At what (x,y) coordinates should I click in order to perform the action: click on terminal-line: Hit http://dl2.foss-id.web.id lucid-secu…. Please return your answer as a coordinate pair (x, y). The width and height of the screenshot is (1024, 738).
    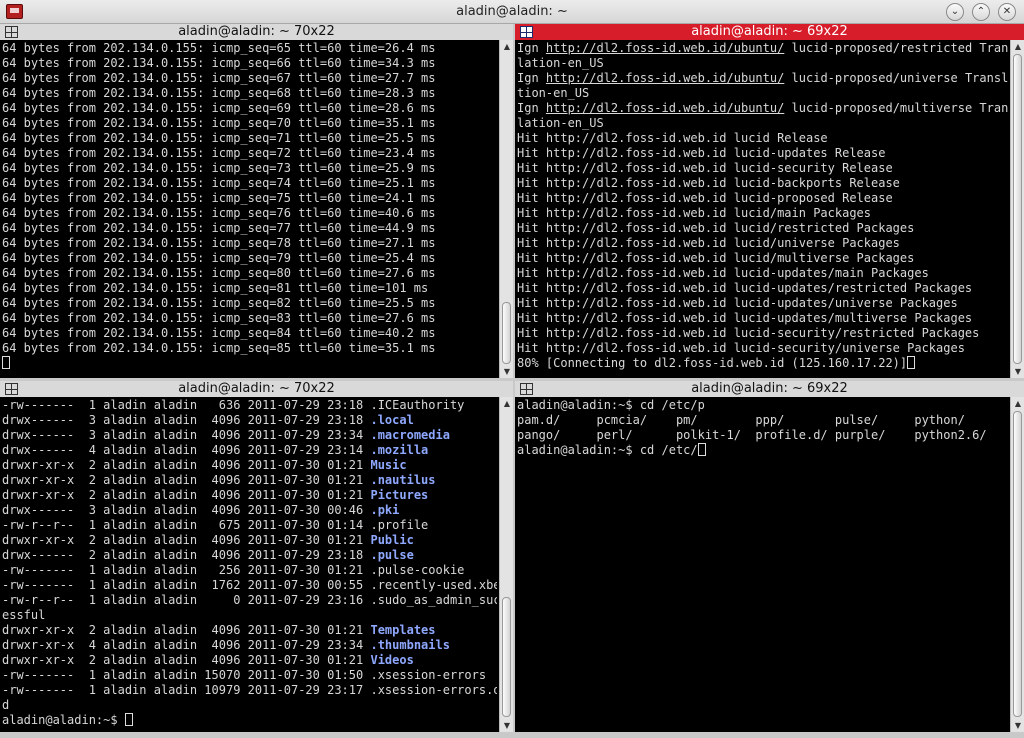
    Looking at the image, I should click on (748, 333).